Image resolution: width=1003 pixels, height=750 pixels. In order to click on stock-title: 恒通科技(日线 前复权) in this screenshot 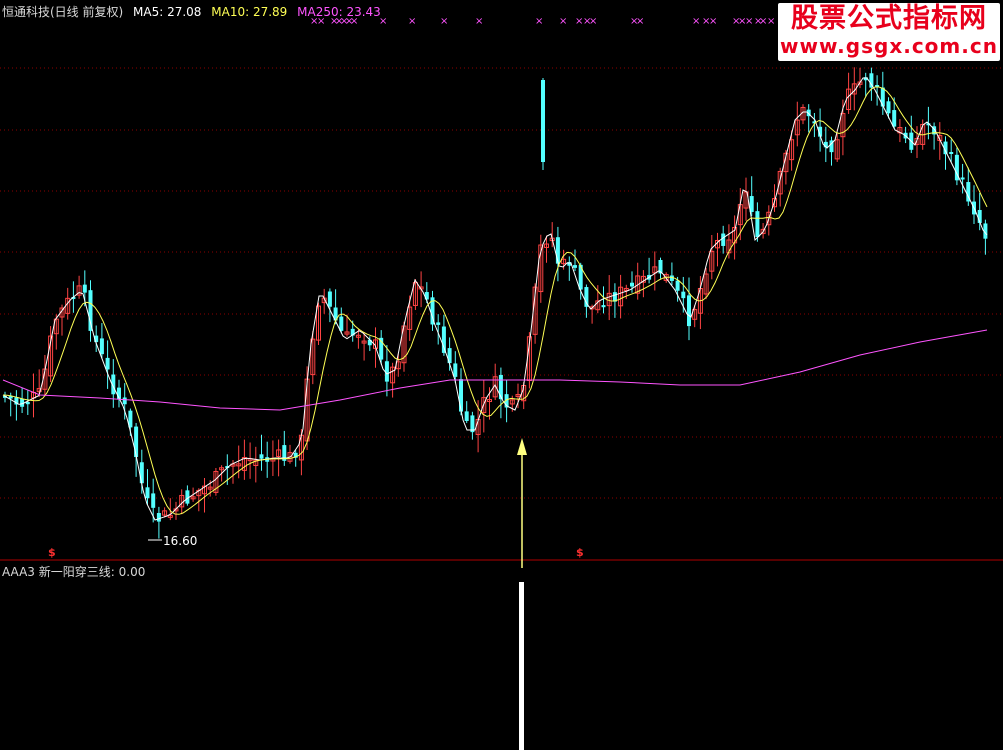, I will do `click(63, 12)`.